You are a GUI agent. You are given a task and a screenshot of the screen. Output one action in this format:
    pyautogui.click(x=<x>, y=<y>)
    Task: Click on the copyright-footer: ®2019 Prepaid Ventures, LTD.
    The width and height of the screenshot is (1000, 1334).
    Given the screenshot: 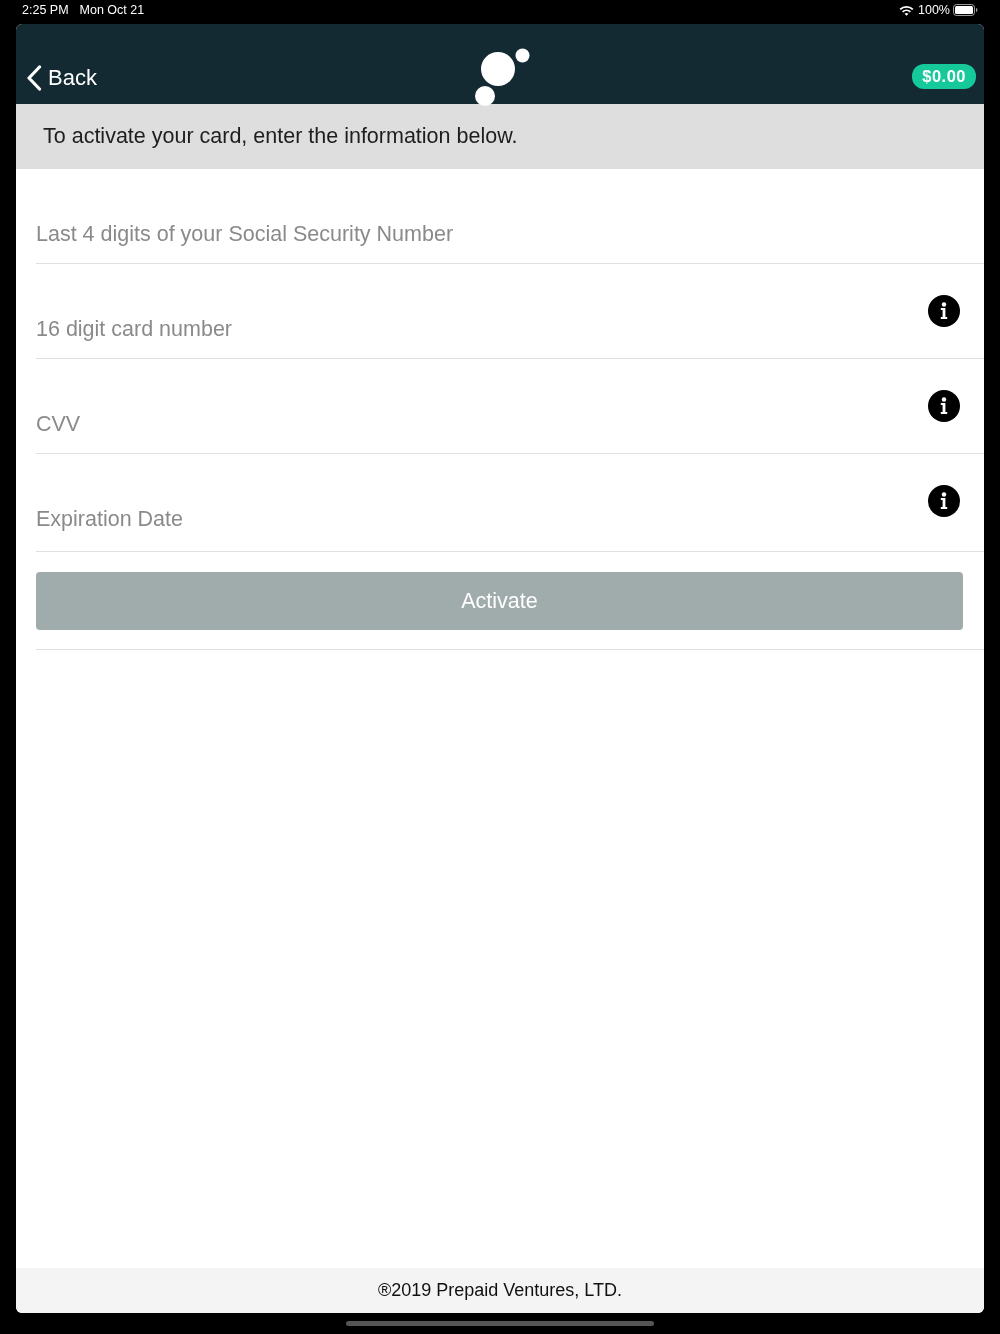 What is the action you would take?
    pyautogui.click(x=500, y=1290)
    